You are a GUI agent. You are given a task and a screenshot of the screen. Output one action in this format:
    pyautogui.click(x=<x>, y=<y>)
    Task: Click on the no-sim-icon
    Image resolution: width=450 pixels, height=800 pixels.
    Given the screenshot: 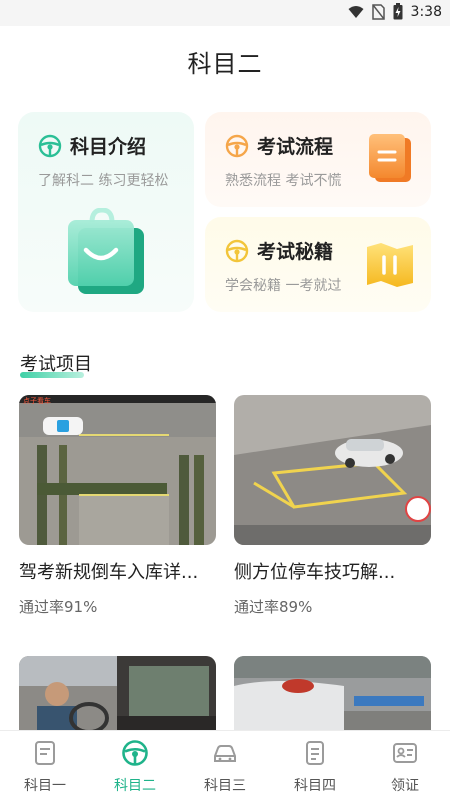 What is the action you would take?
    pyautogui.click(x=378, y=11)
    